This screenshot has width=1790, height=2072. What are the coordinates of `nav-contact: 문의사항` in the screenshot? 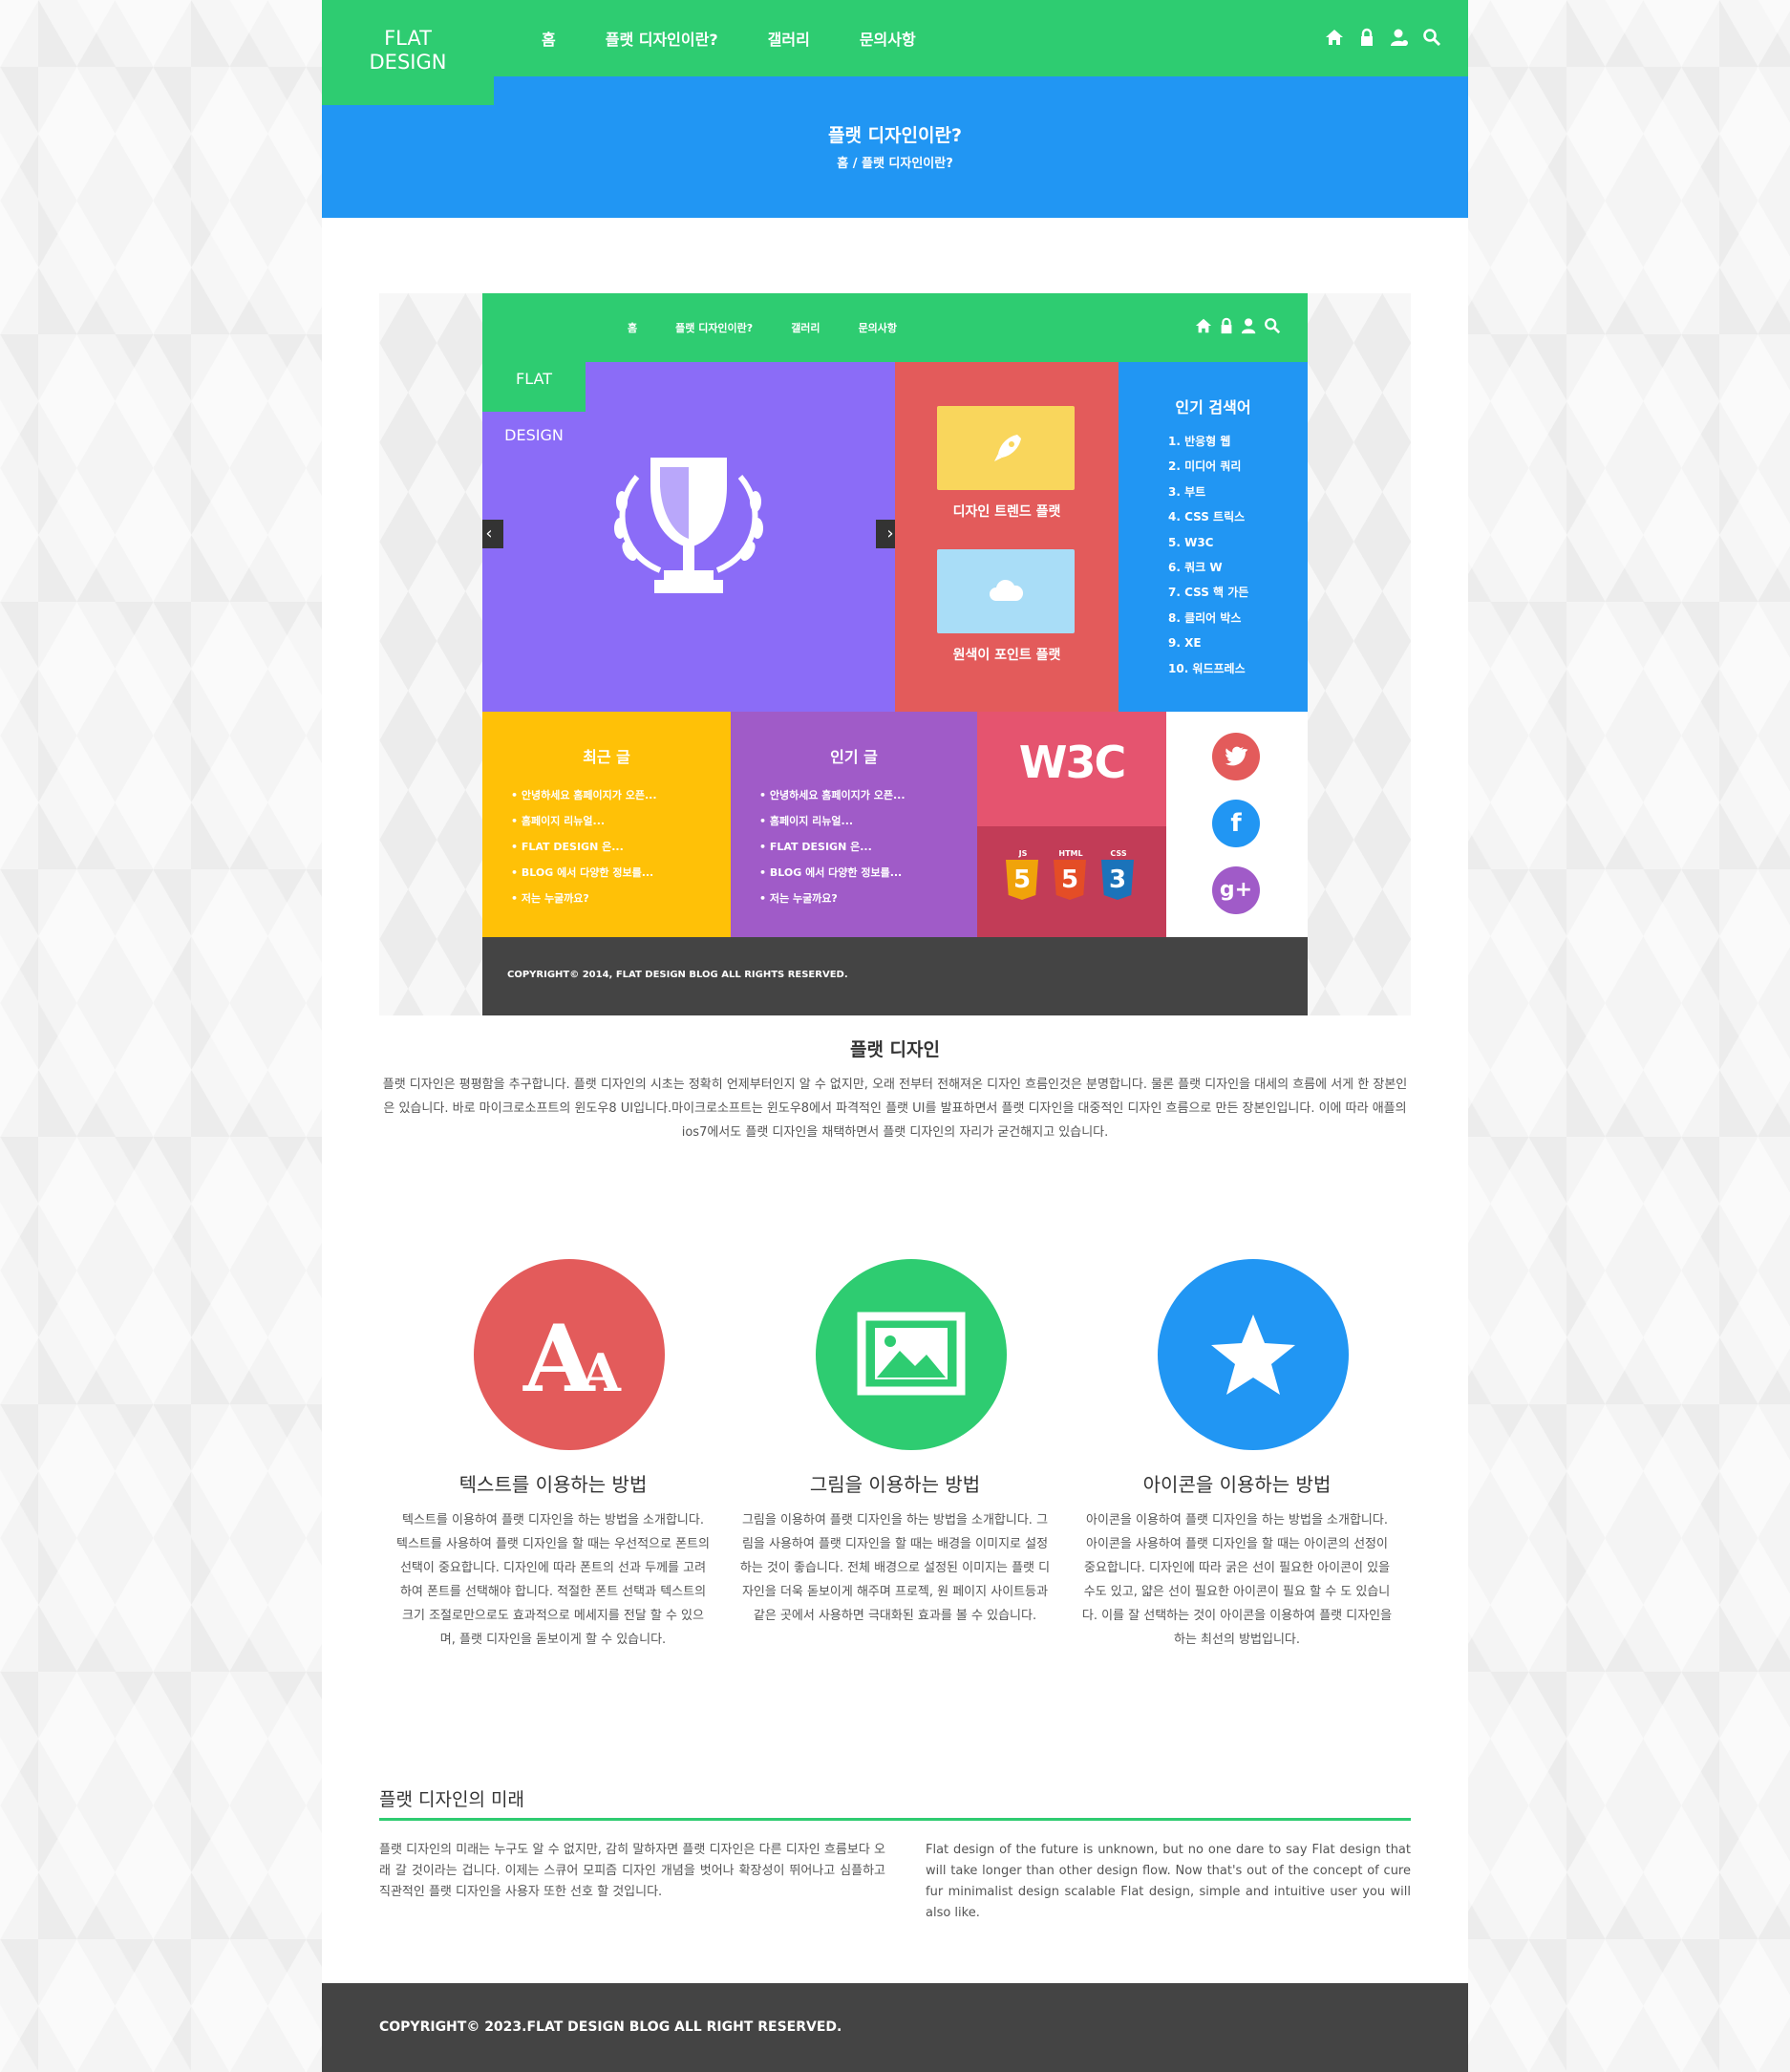 It's located at (888, 38).